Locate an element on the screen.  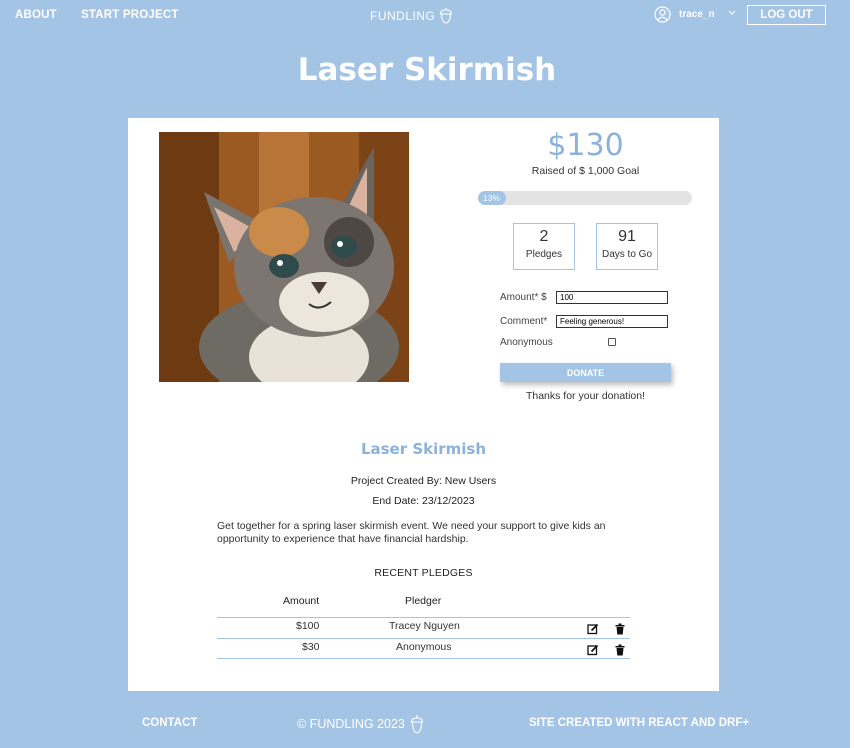
project-image is located at coordinates (284, 257).